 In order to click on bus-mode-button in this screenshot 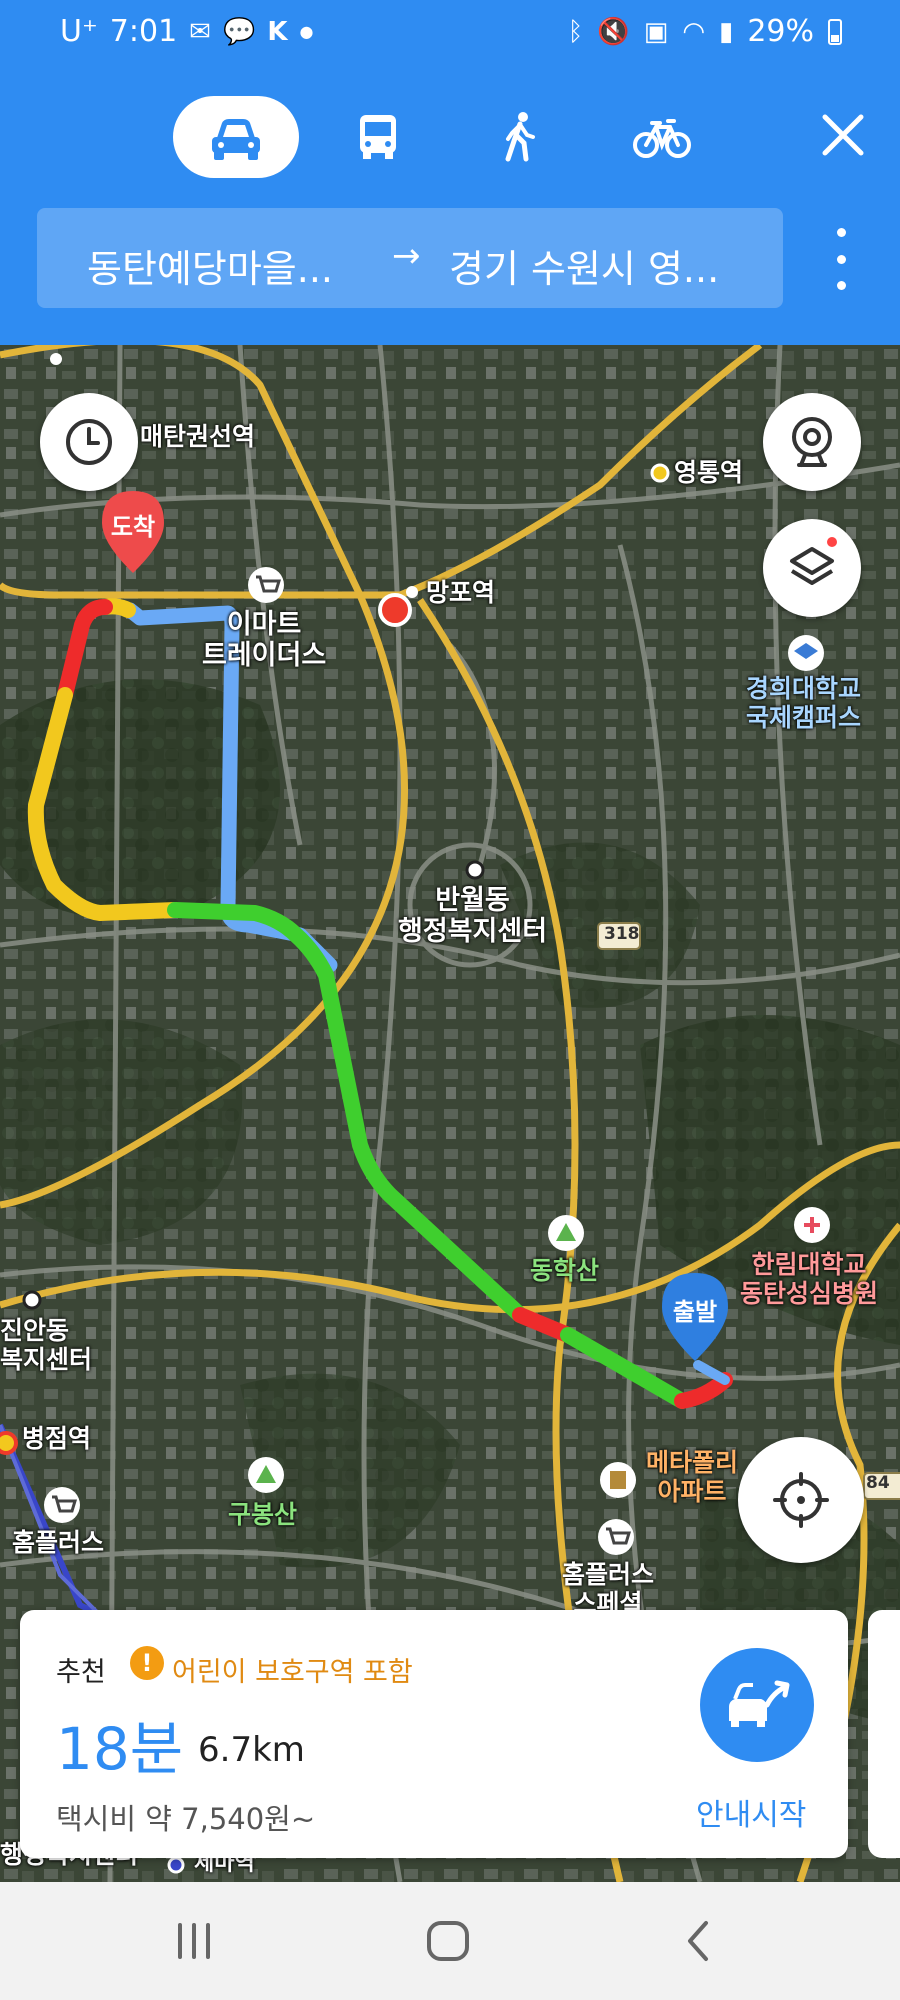, I will do `click(378, 137)`.